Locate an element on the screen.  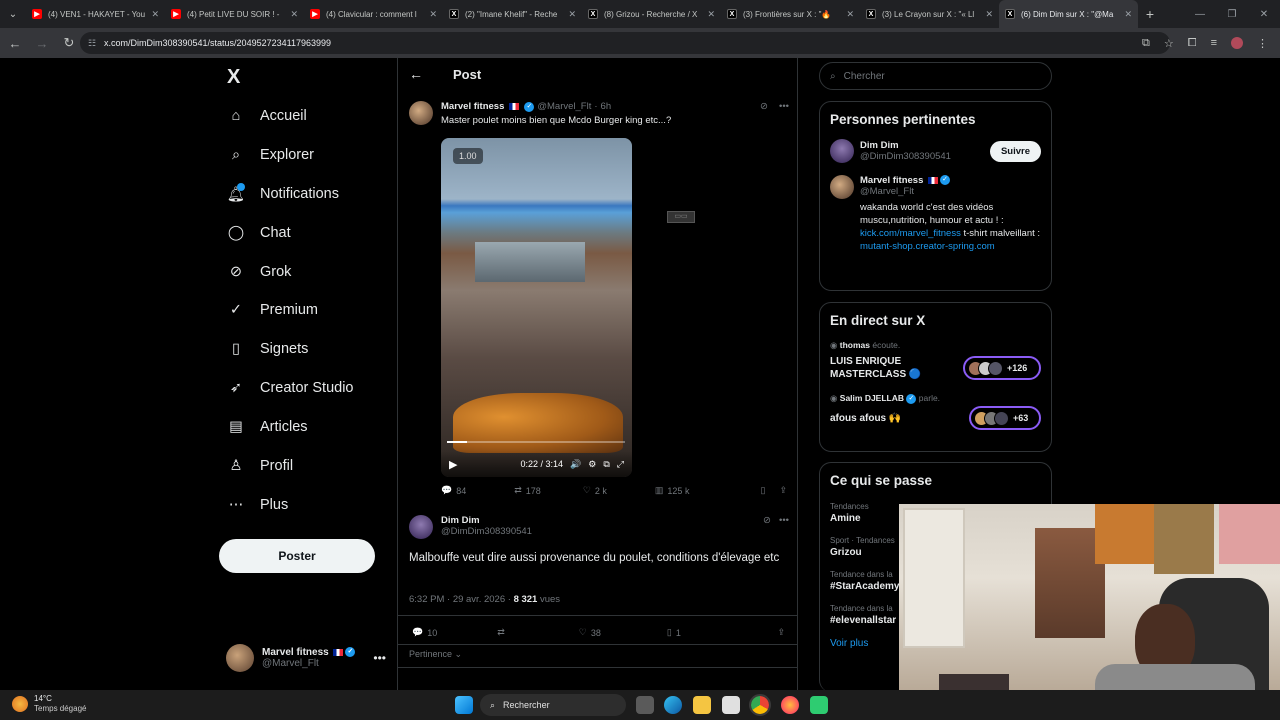
card-title: Personnes pertinentes is located at coordinates (903, 119).